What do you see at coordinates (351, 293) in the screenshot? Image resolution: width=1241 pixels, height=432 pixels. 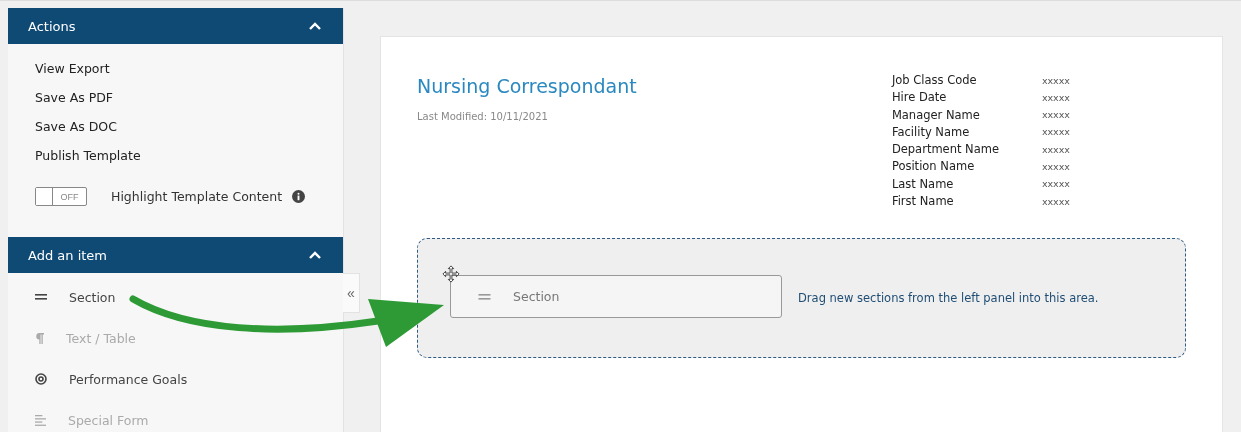 I see `collapse-tab: «` at bounding box center [351, 293].